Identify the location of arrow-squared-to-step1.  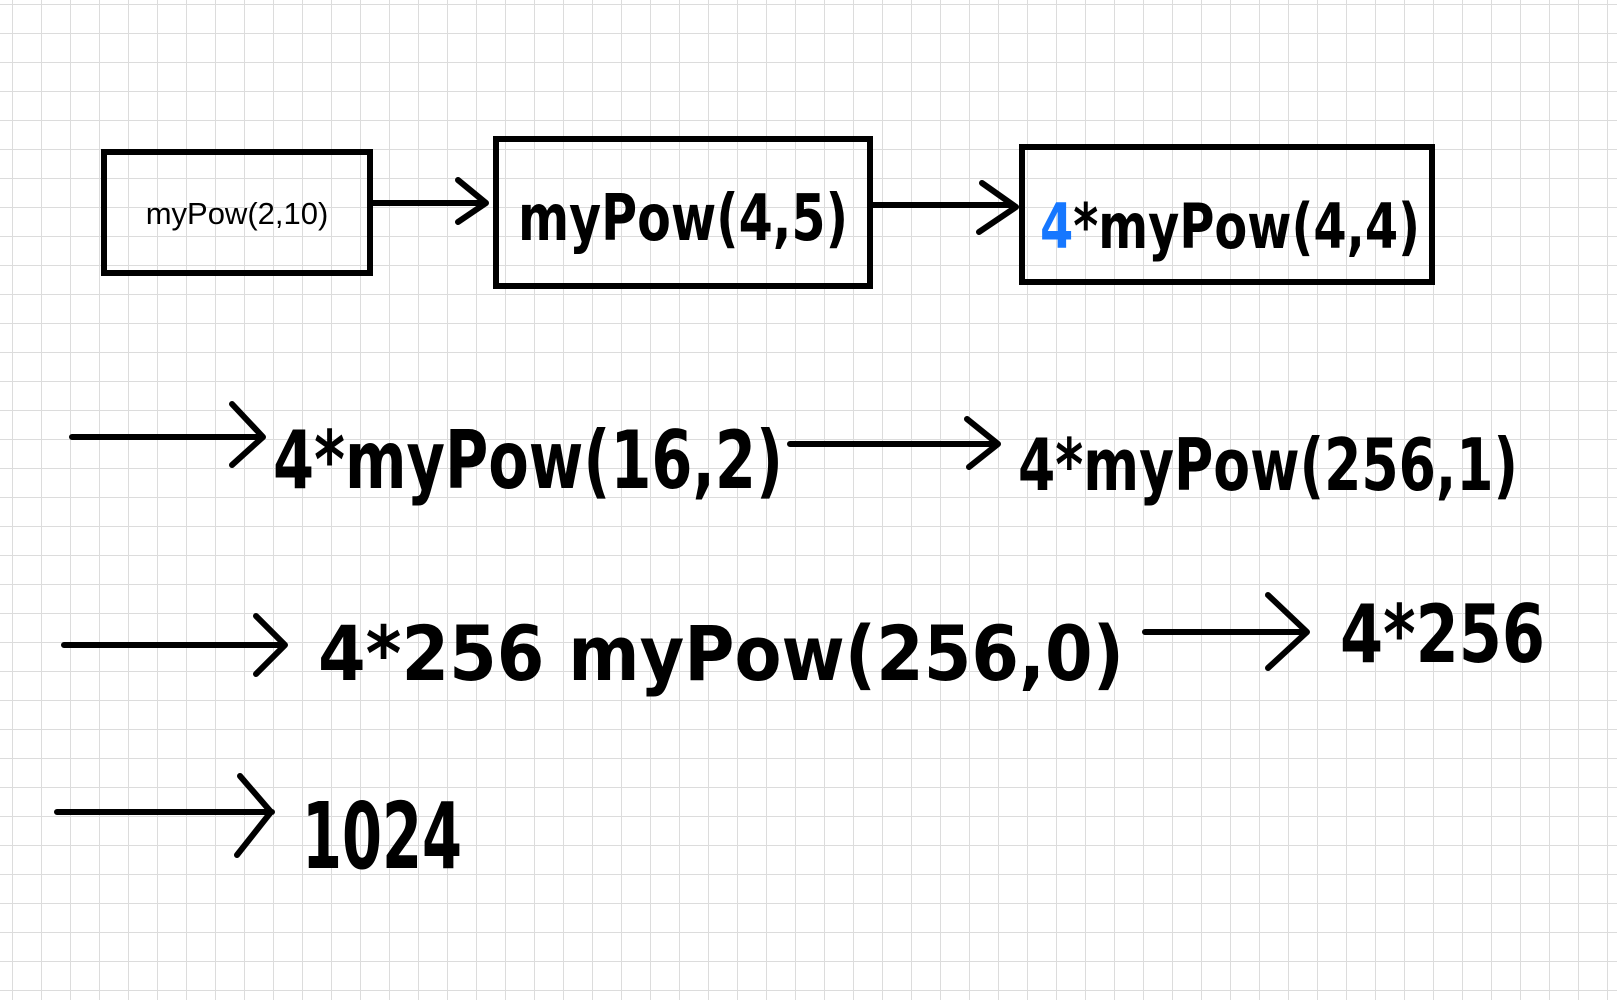
(943, 207).